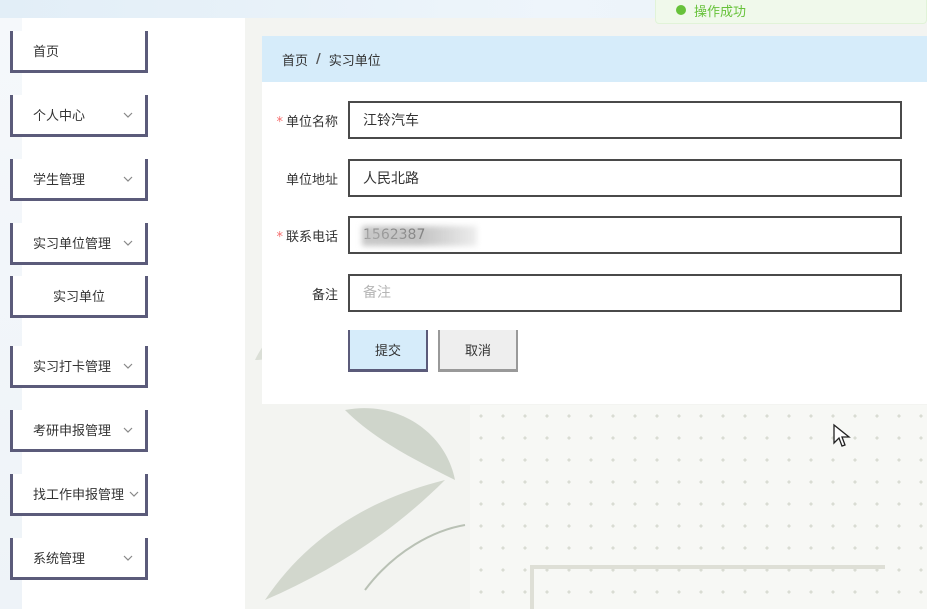 The width and height of the screenshot is (927, 609). I want to click on check-circle-icon, so click(681, 10).